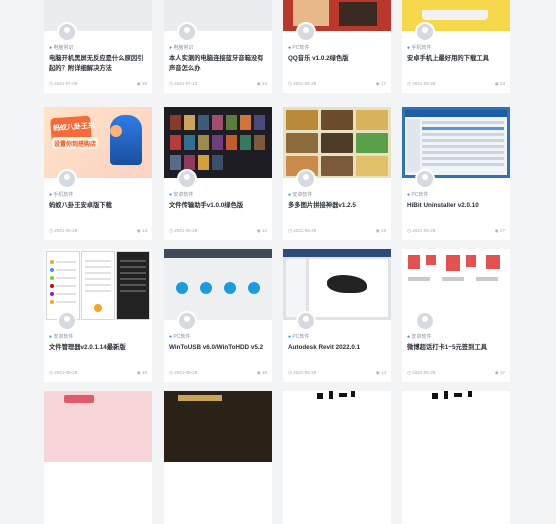 The height and width of the screenshot is (524, 556). What do you see at coordinates (456, 46) in the screenshot?
I see `article-card: 手机软件 安卓手机上最好用的下载工具 2021-05-28 23` at bounding box center [456, 46].